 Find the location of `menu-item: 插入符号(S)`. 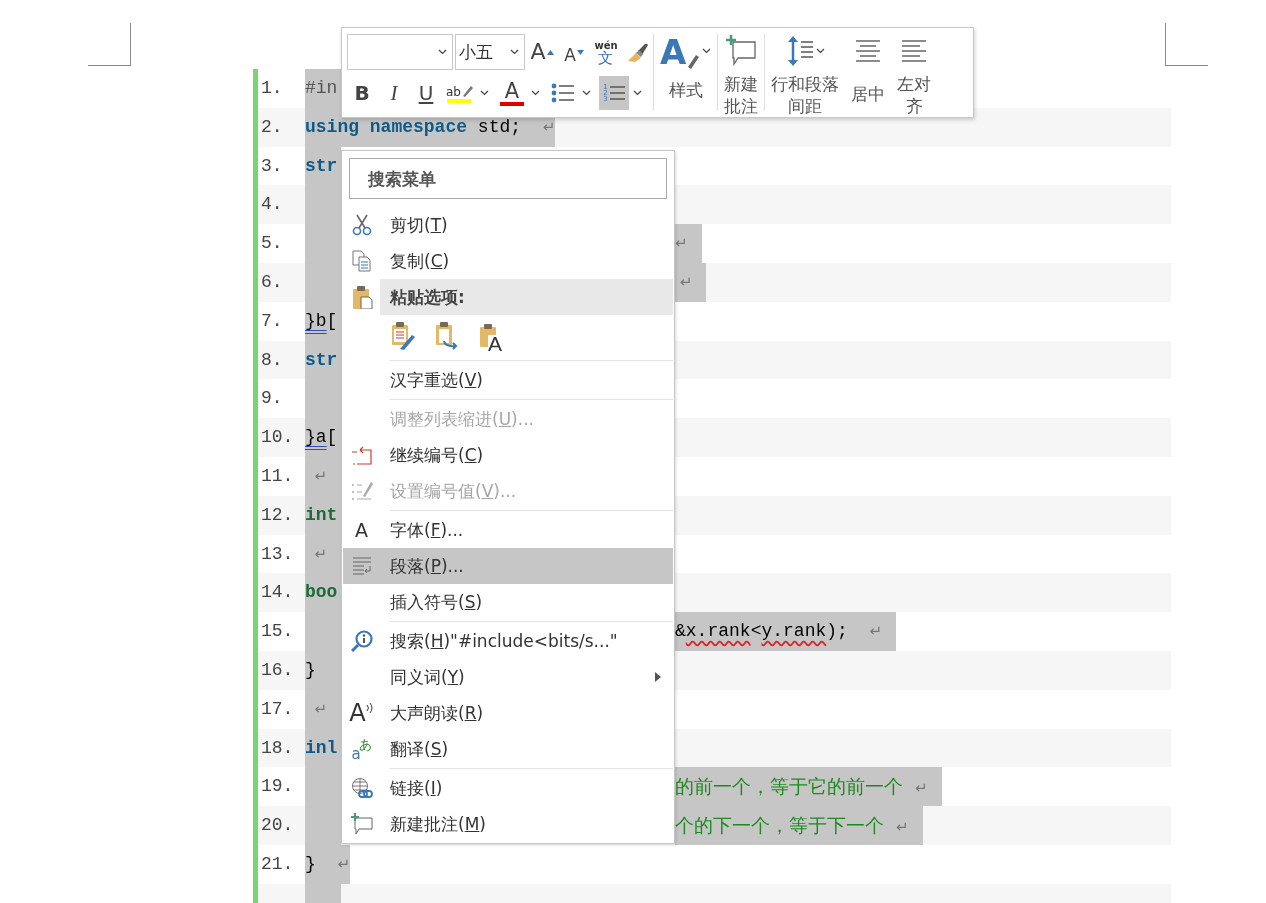

menu-item: 插入符号(S) is located at coordinates (508, 602).